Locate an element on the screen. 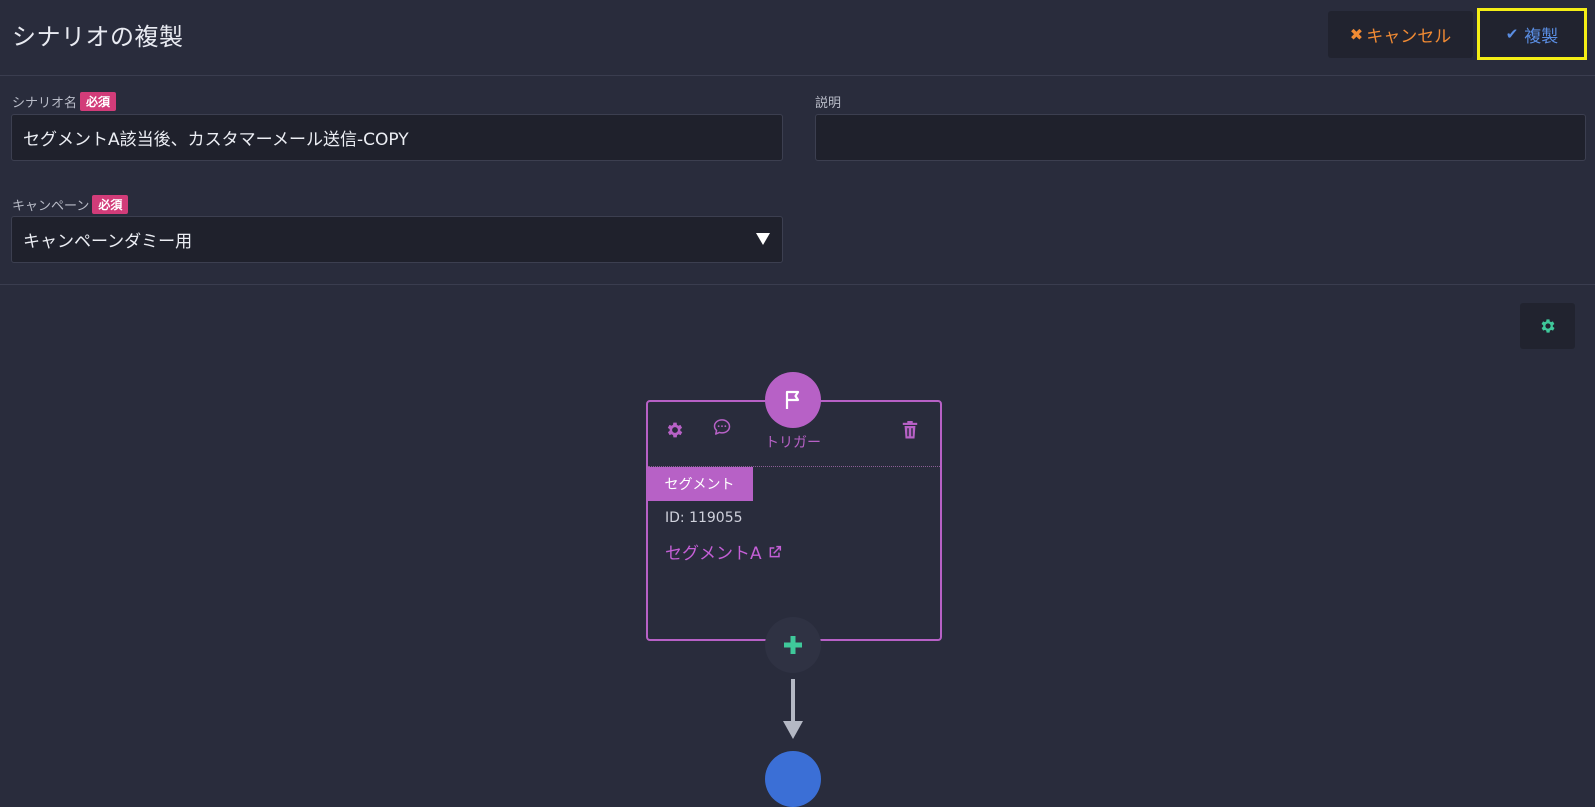  scenario-name-label-row: シナリオ名 必須 is located at coordinates (64, 101).